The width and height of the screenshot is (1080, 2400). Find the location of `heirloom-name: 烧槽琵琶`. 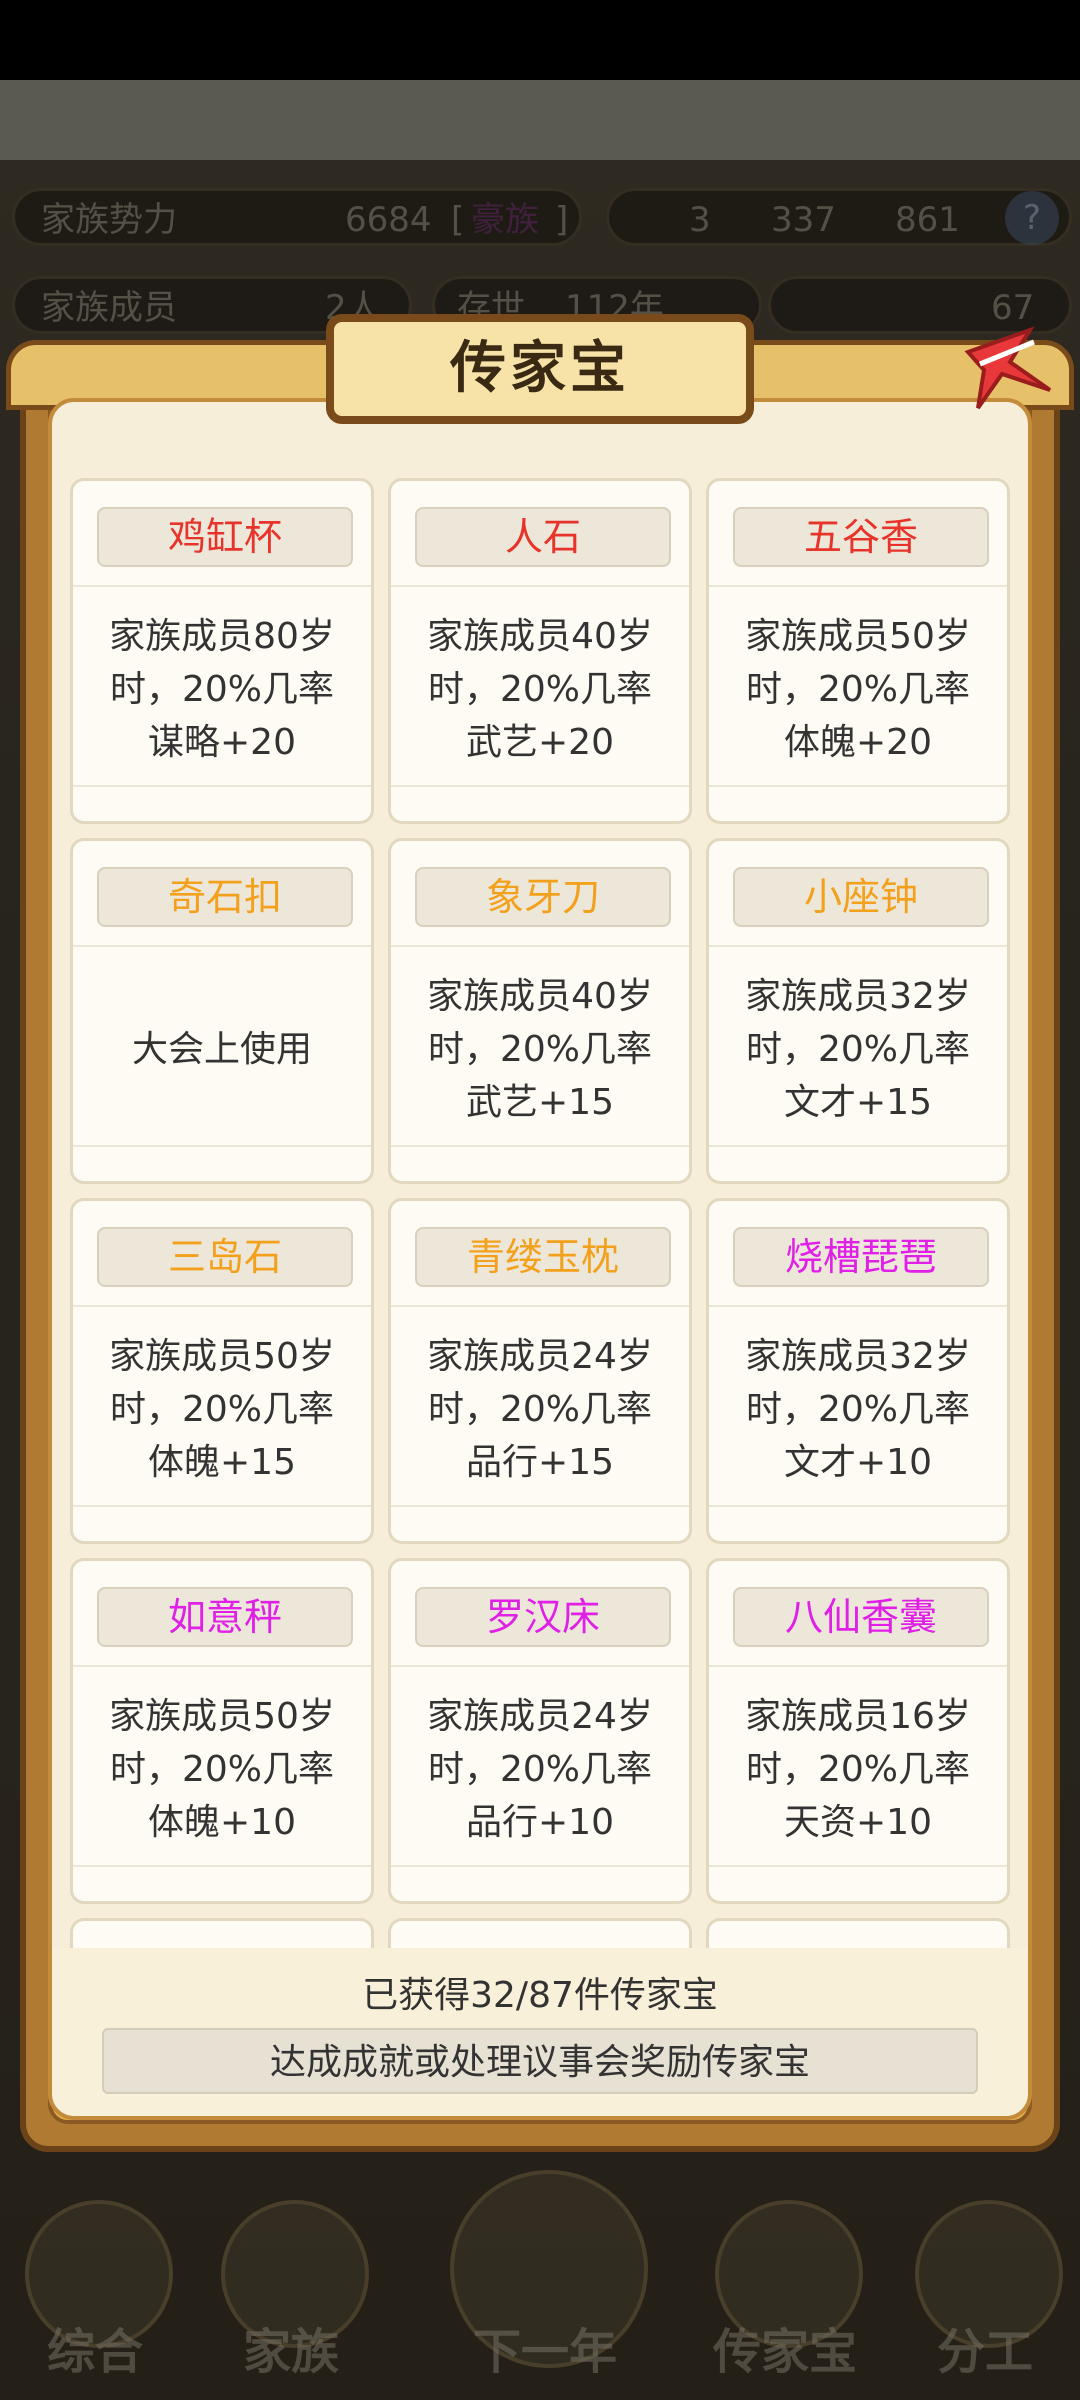

heirloom-name: 烧槽琵琶 is located at coordinates (861, 1257).